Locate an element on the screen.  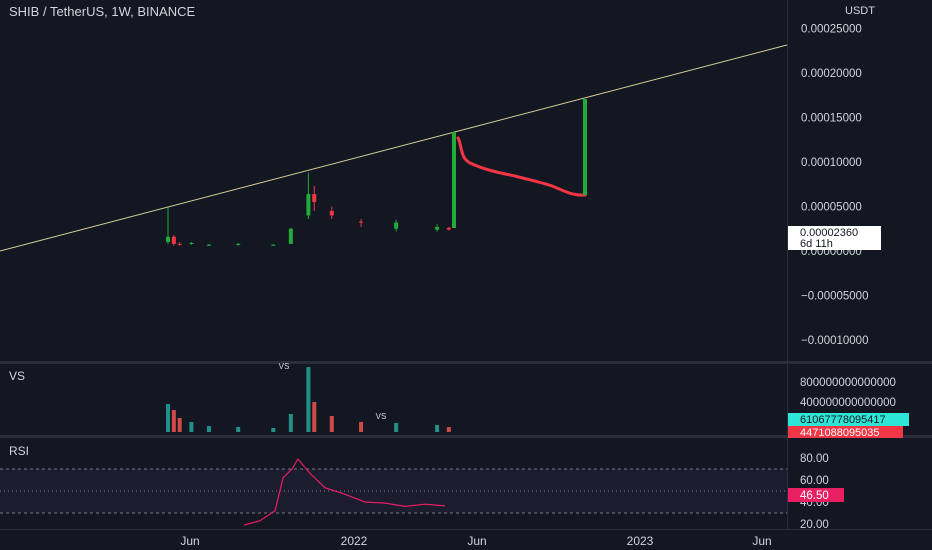
volume-down-tag-label: 4471088095035 is located at coordinates (840, 433).